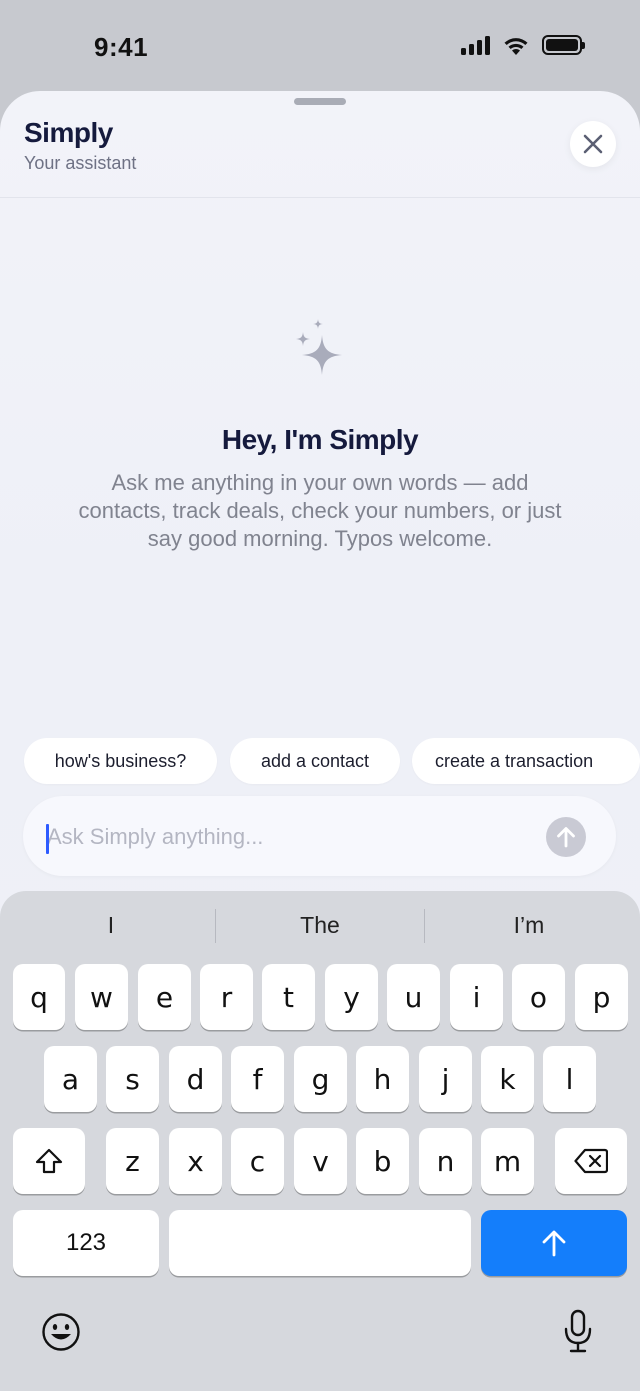  Describe the element at coordinates (257, 1161) in the screenshot. I see `key-c: c` at that location.